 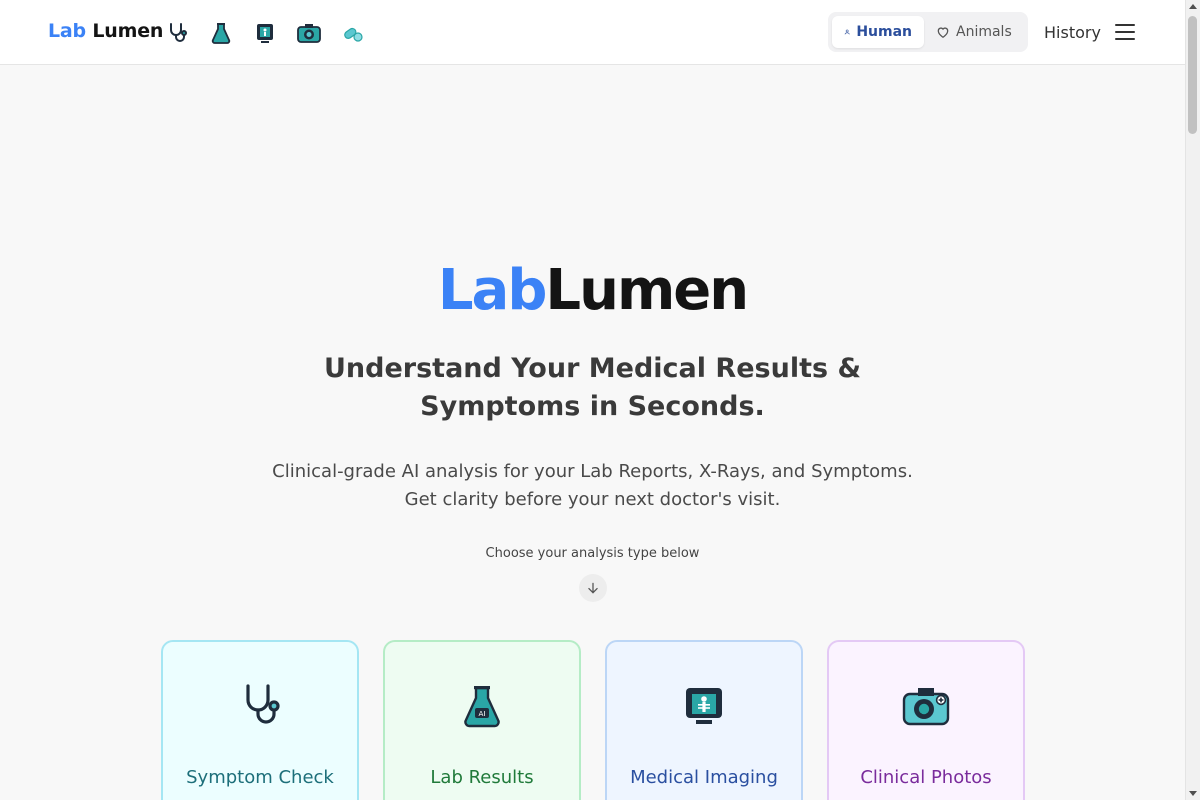 What do you see at coordinates (592, 32) in the screenshot?
I see `top-navbar: Lab Lumen Human Animals History` at bounding box center [592, 32].